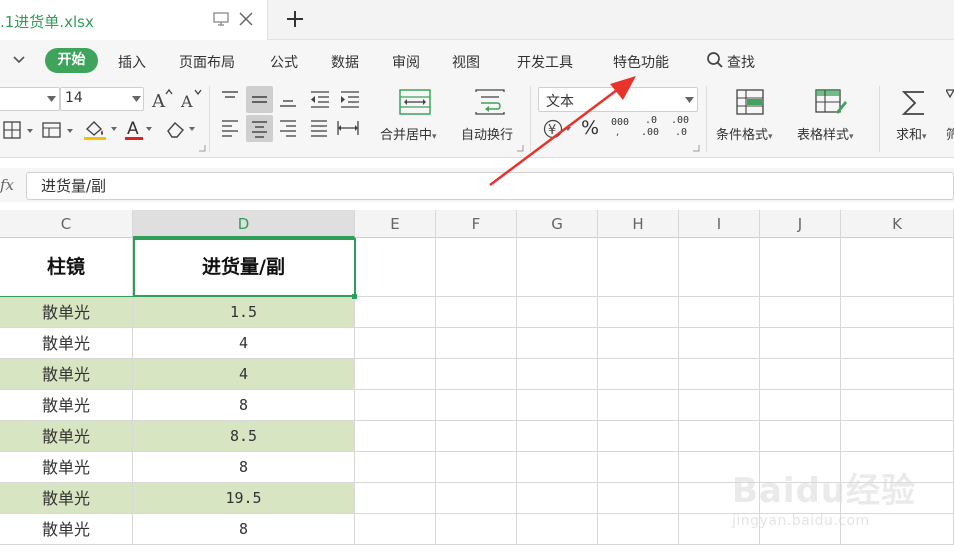  Describe the element at coordinates (719, 224) in the screenshot. I see `column-header-i: I` at that location.